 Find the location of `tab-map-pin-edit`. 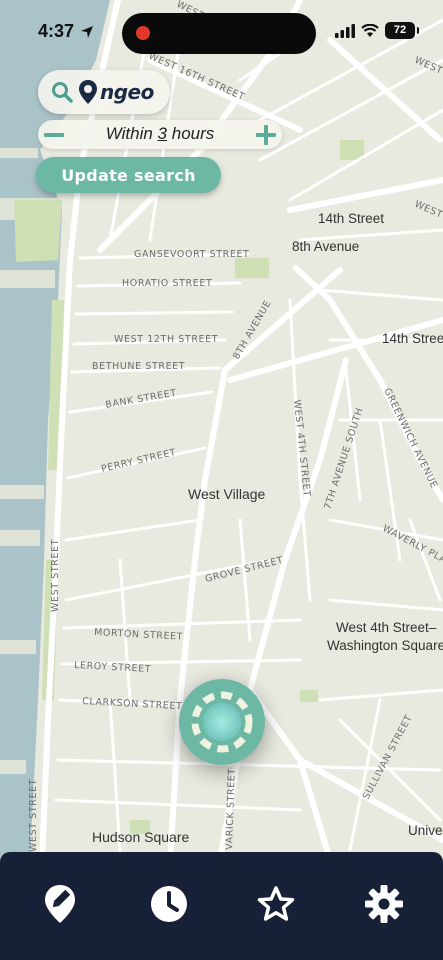

tab-map-pin-edit is located at coordinates (60, 904).